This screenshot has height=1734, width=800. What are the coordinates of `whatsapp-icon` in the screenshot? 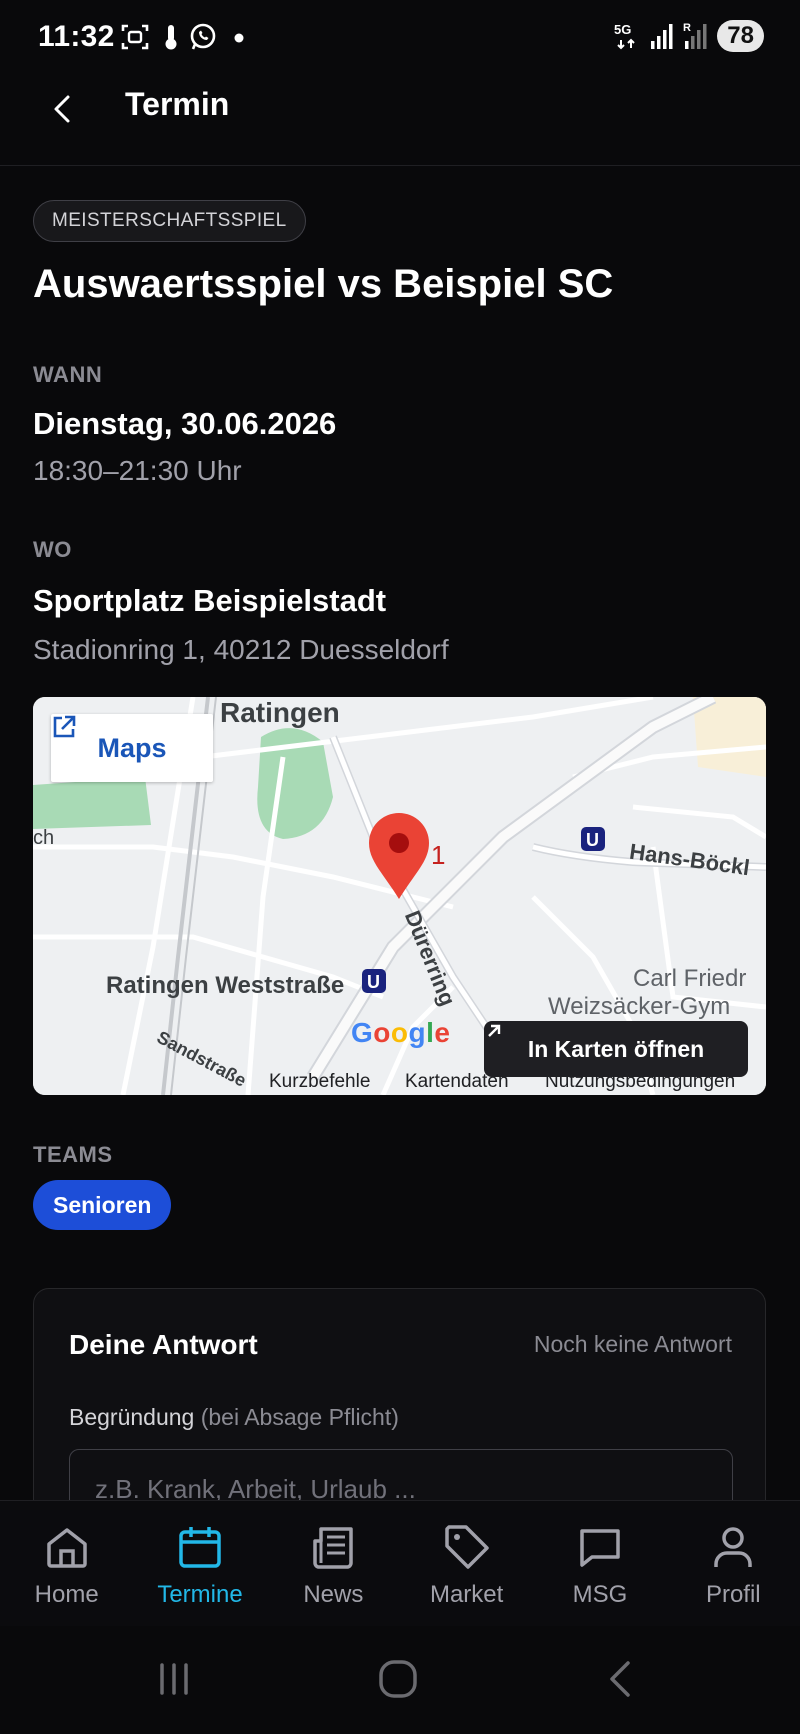 It's located at (203, 36).